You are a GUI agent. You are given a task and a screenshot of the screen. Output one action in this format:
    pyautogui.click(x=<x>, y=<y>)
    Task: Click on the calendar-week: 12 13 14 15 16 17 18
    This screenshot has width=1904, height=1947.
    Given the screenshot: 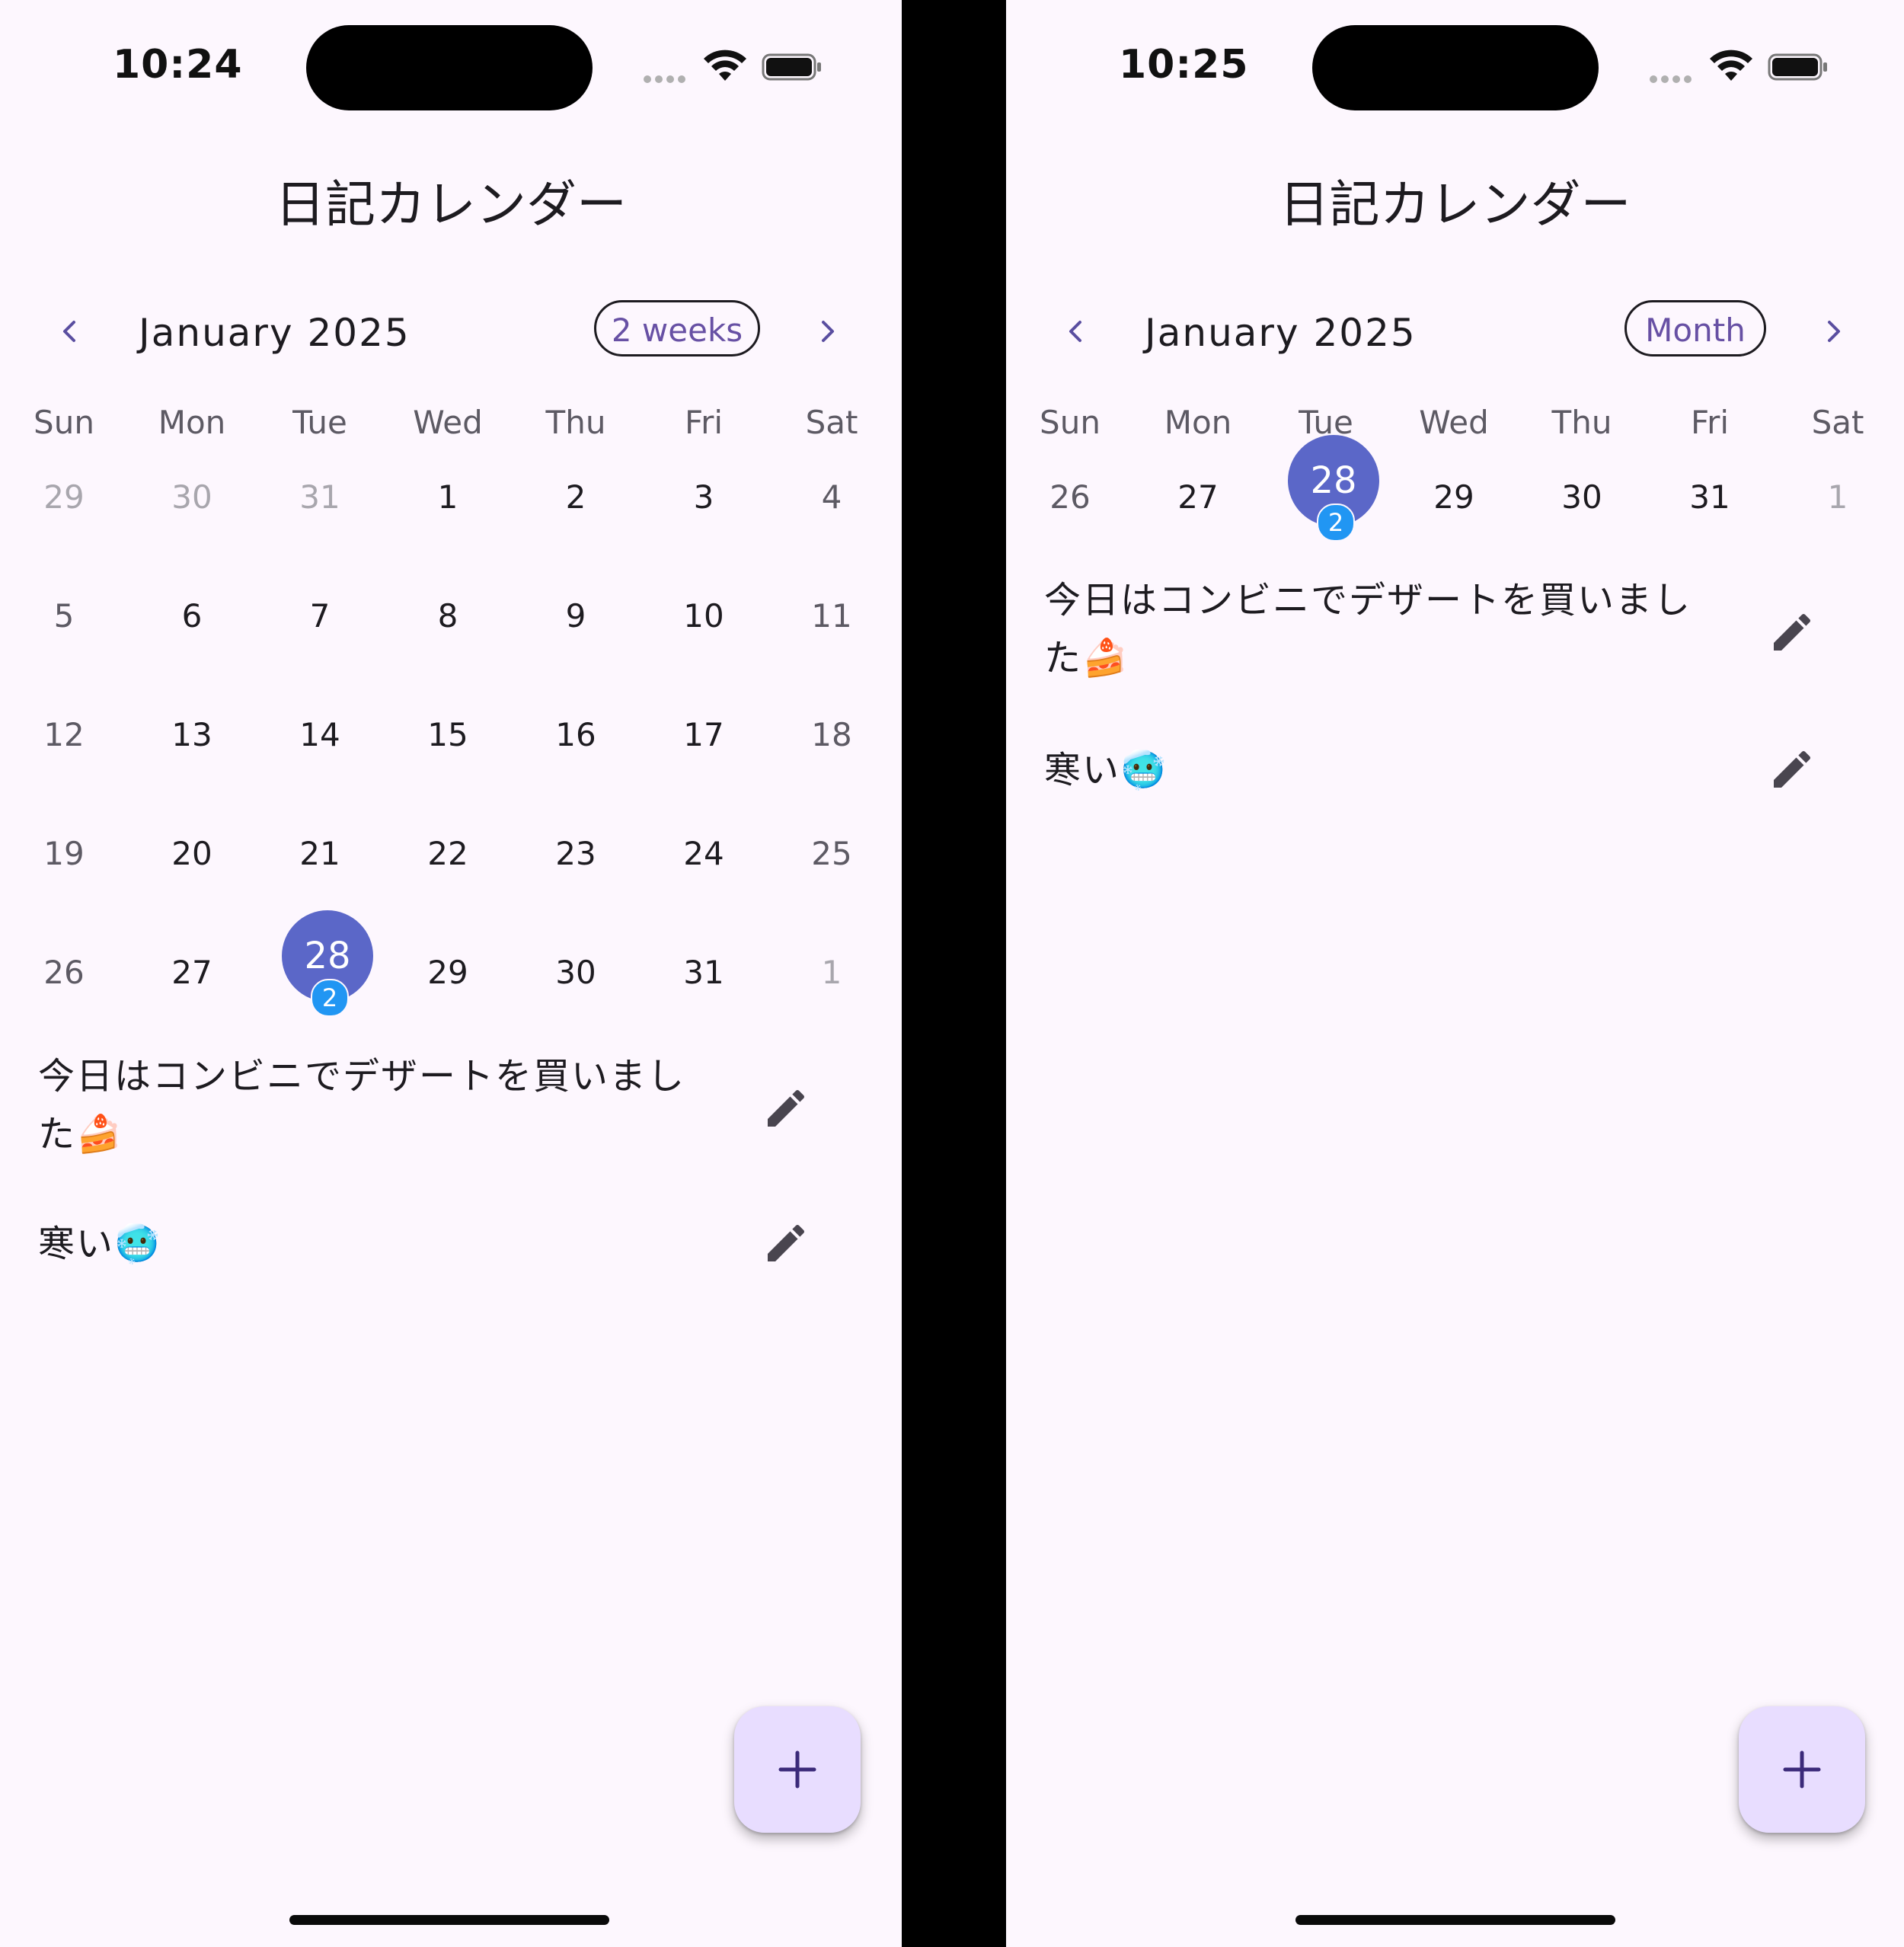 What is the action you would take?
    pyautogui.click(x=449, y=729)
    